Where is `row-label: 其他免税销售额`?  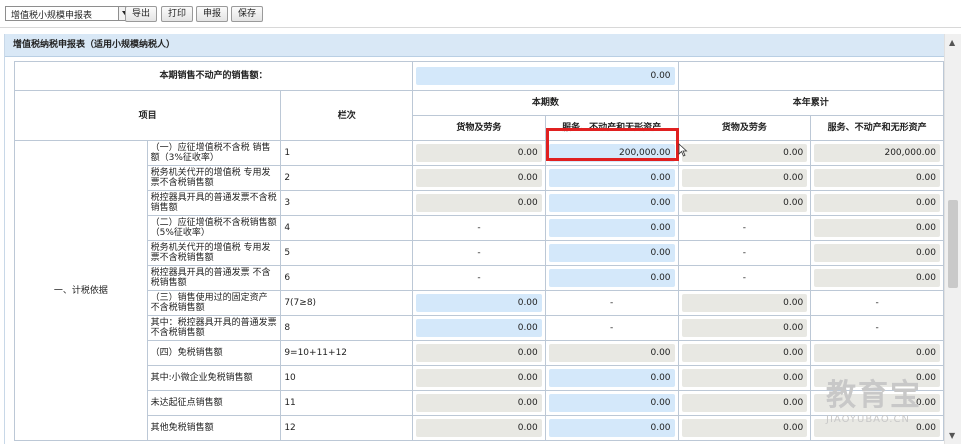 row-label: 其他免税销售额 is located at coordinates (214, 428).